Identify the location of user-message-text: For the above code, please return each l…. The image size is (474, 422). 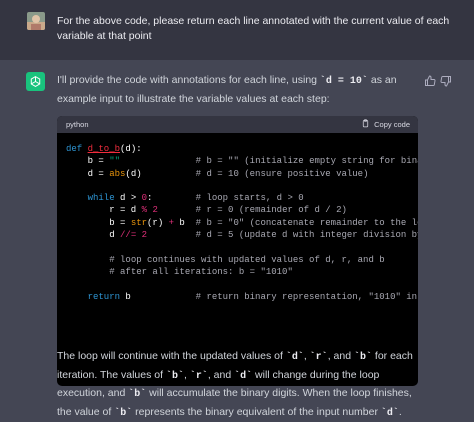
(253, 28).